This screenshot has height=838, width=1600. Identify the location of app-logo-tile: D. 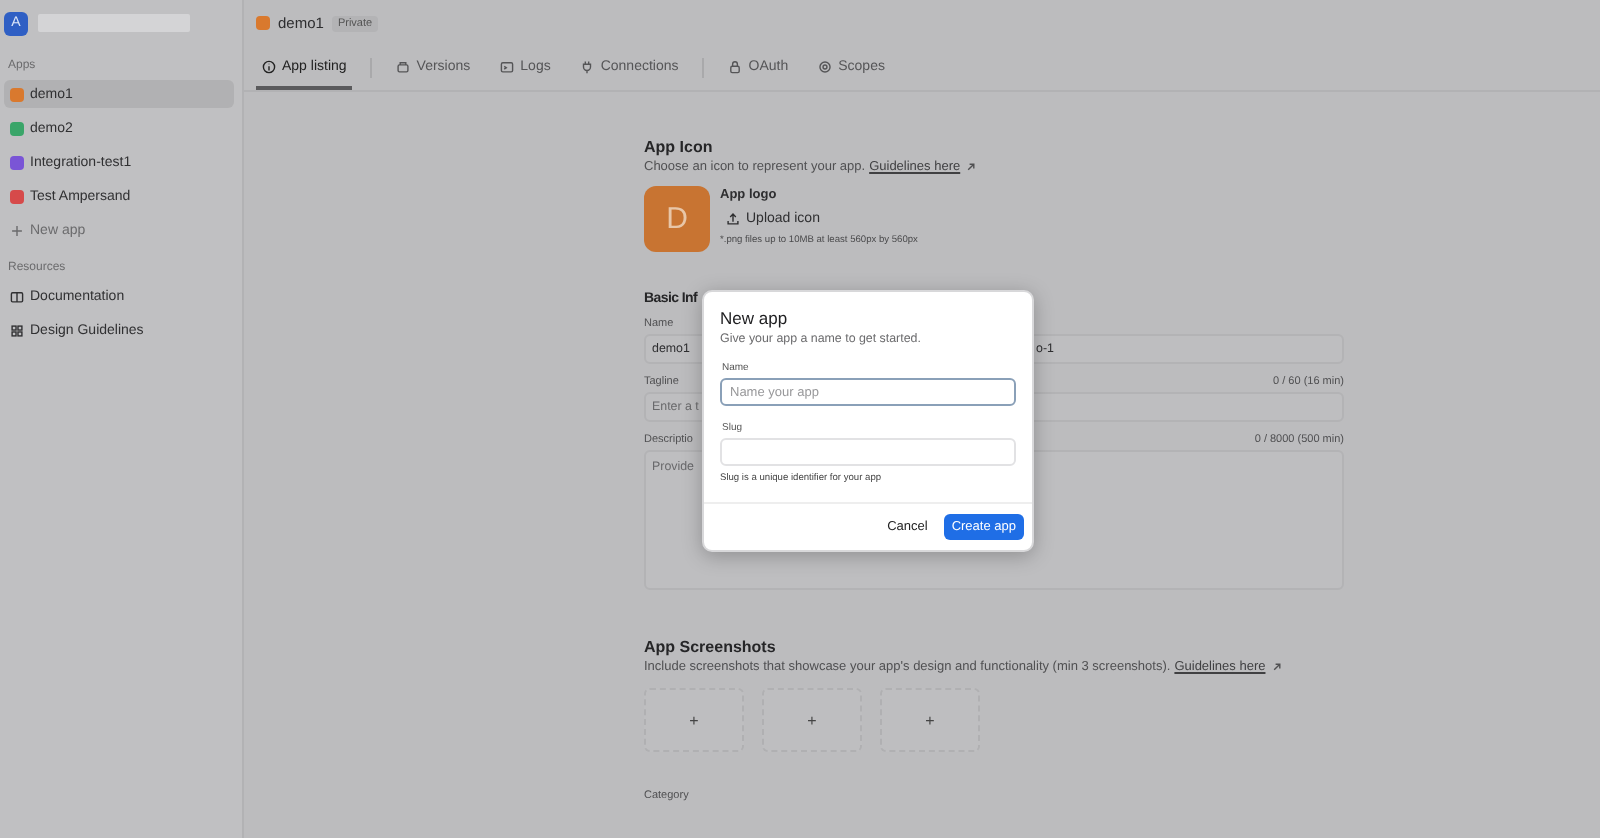
(677, 219).